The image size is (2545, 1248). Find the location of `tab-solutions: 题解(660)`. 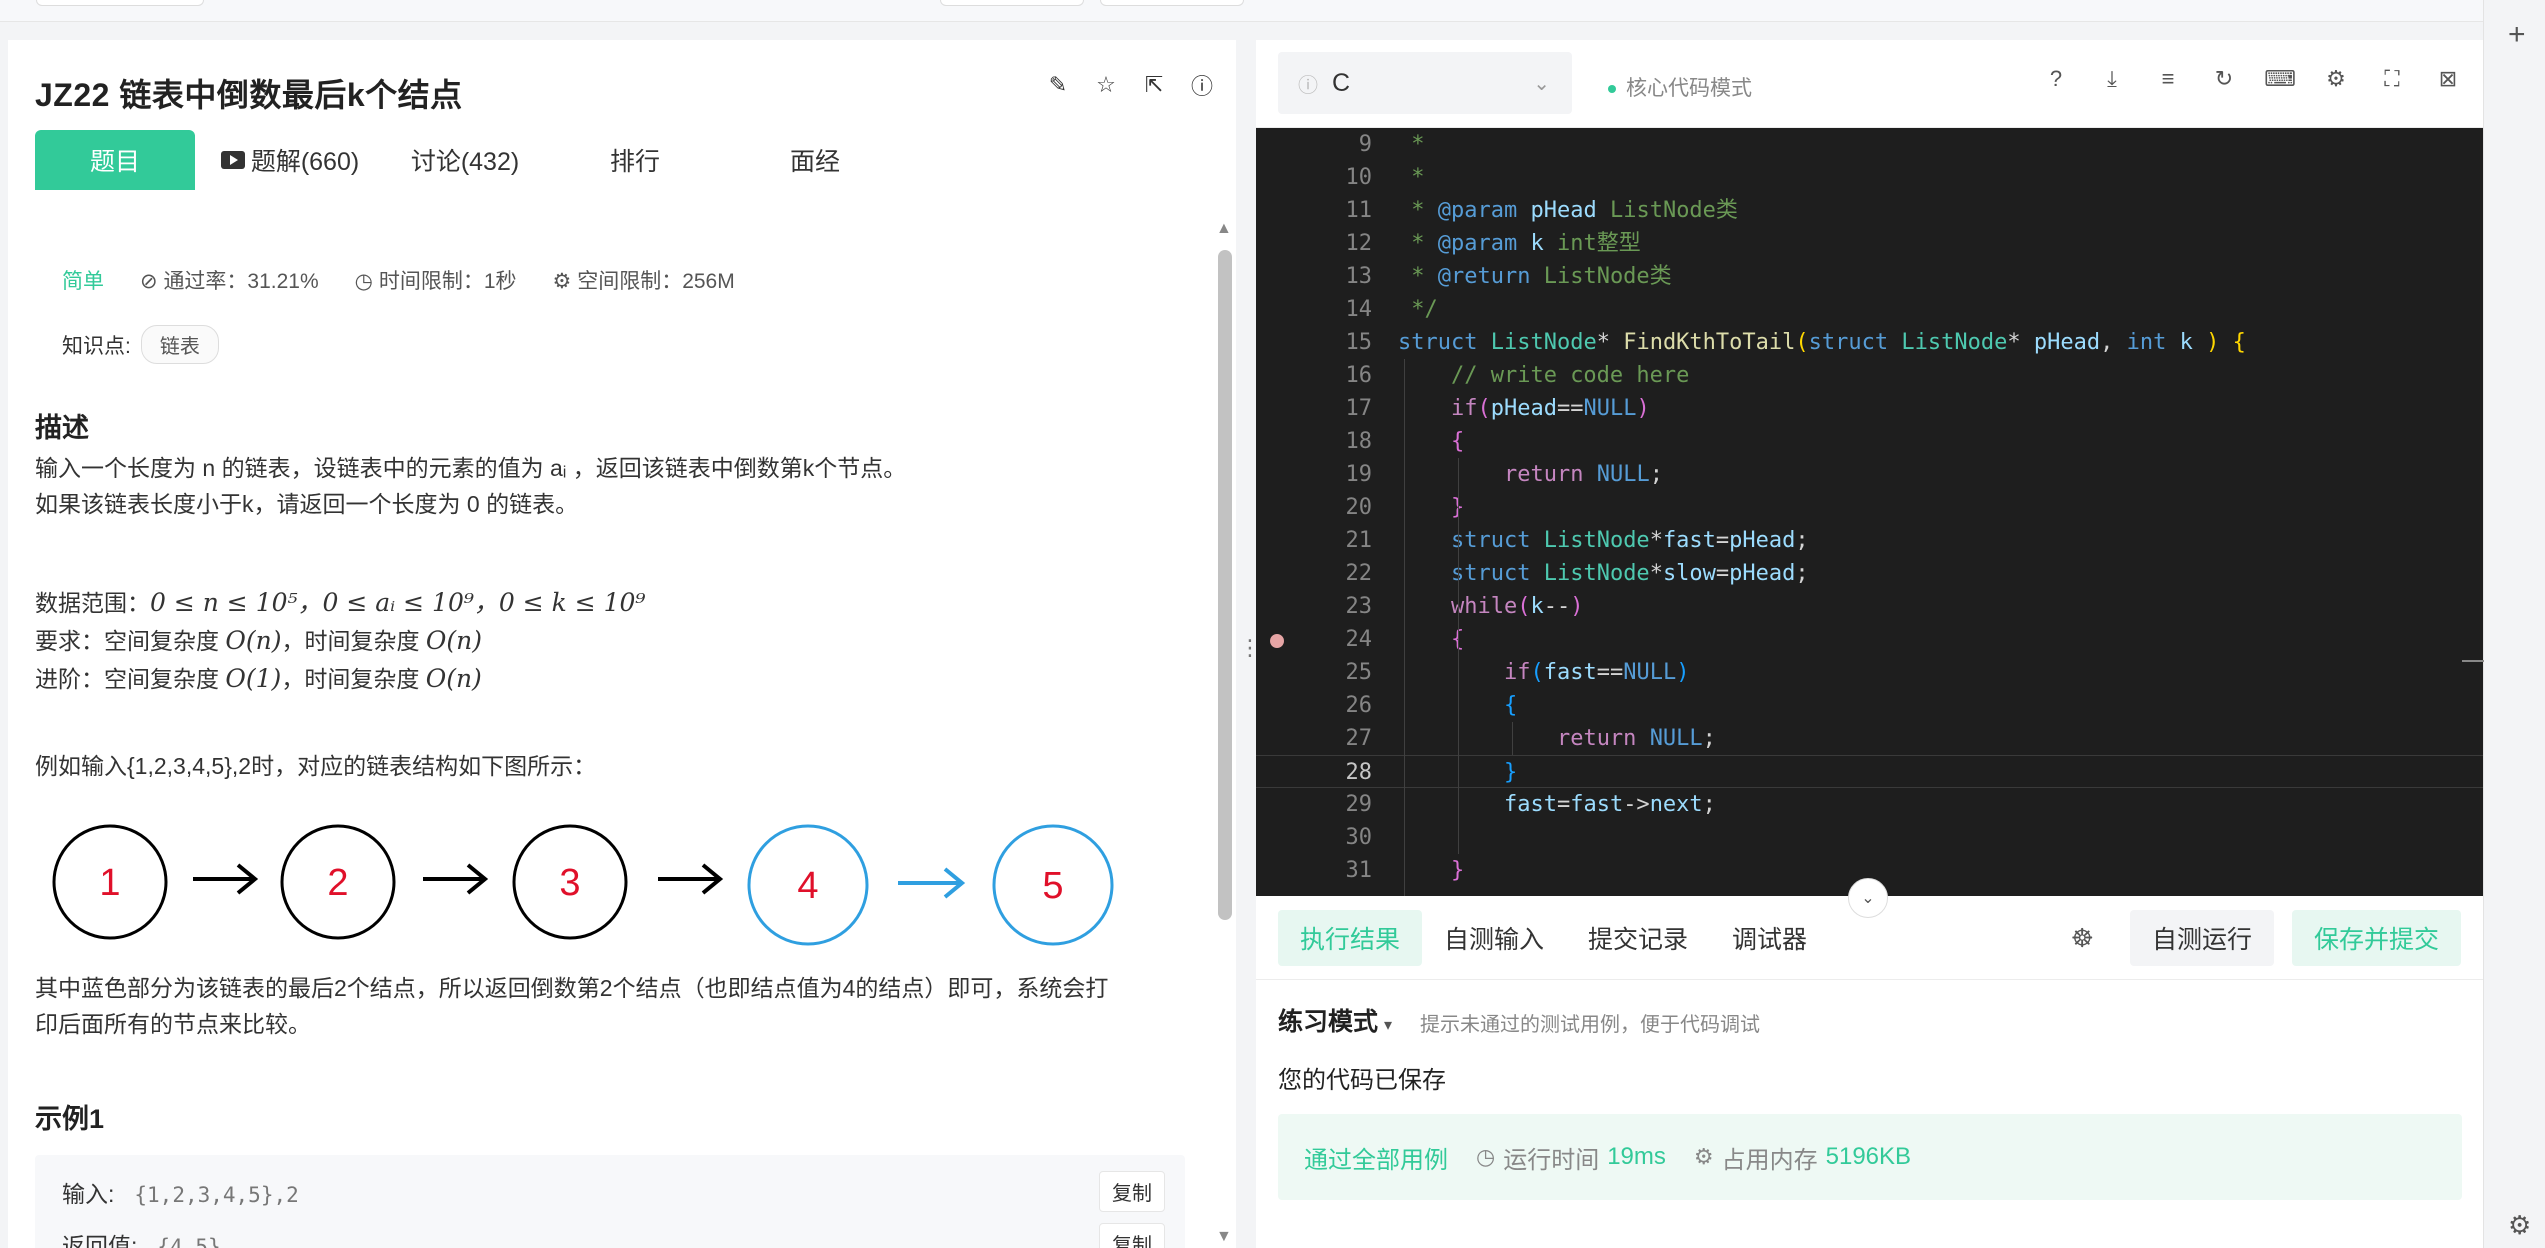

tab-solutions: 题解(660) is located at coordinates (290, 160).